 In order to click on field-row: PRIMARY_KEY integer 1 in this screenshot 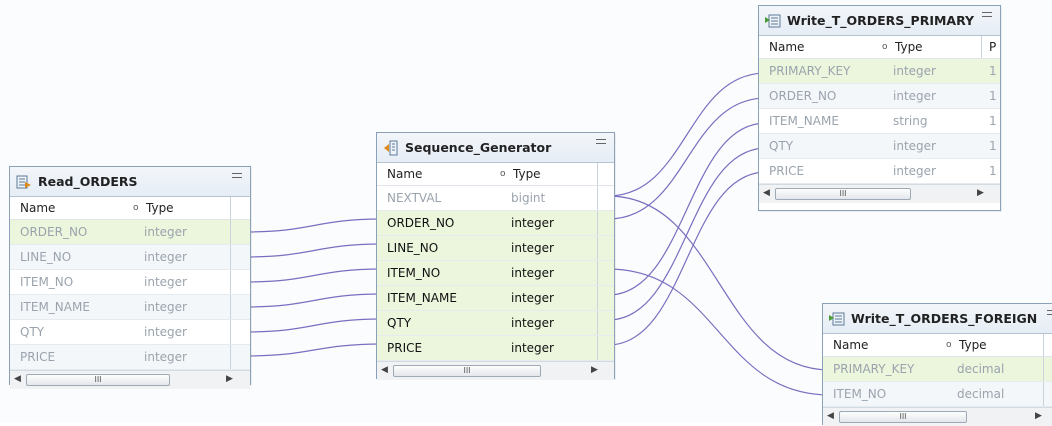, I will do `click(879, 71)`.